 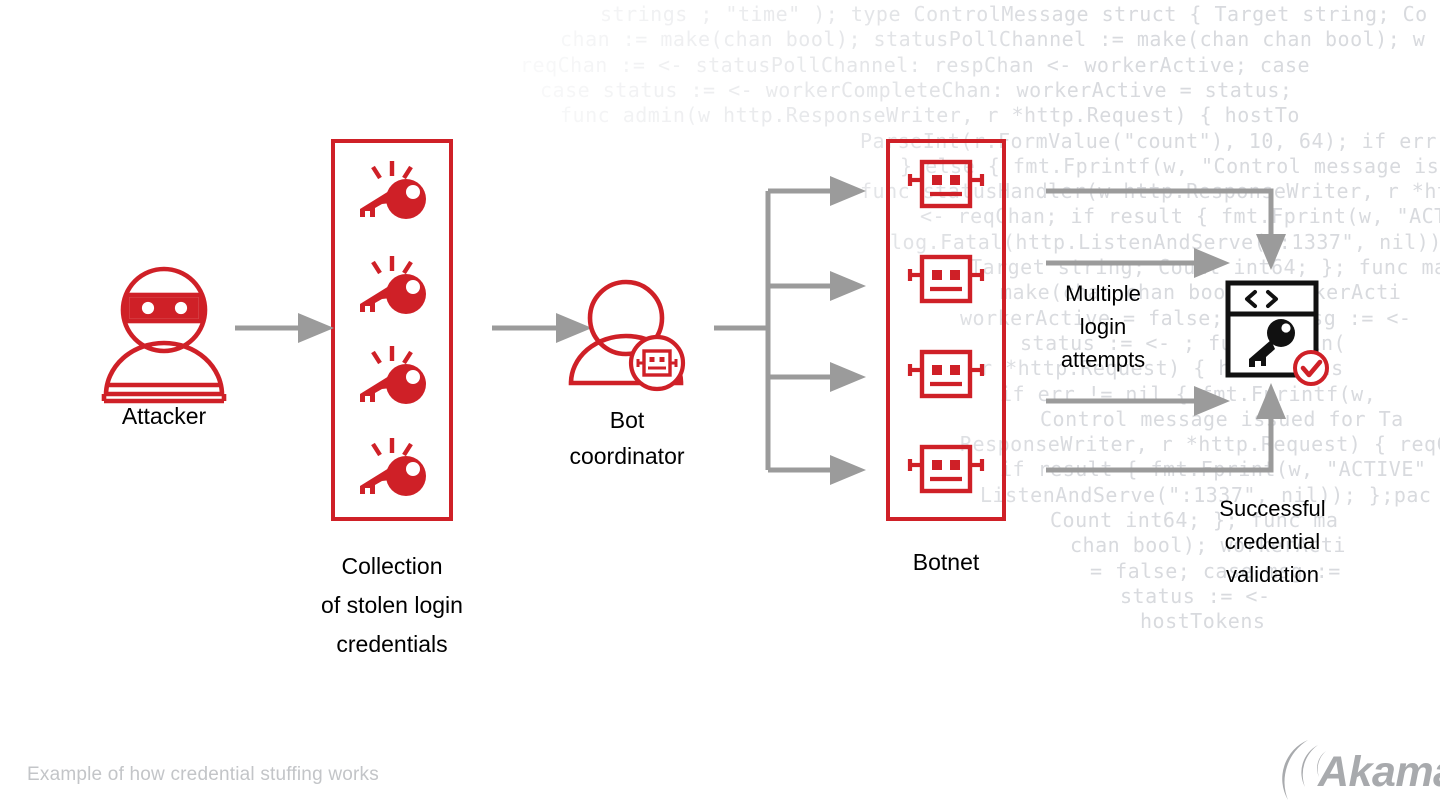 I want to click on multiple-login-attempts-label: Multiple login attempts, so click(x=1103, y=326).